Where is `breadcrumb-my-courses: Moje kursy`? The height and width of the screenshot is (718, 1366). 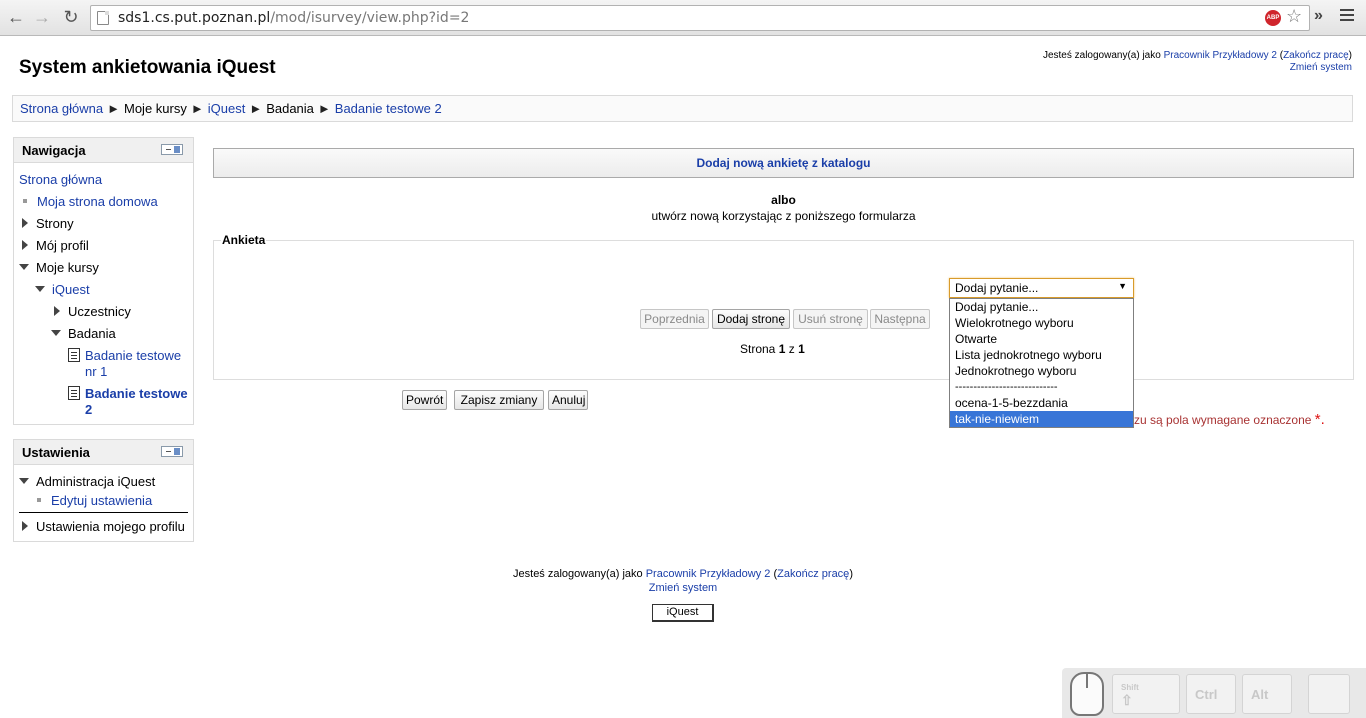 breadcrumb-my-courses: Moje kursy is located at coordinates (155, 108).